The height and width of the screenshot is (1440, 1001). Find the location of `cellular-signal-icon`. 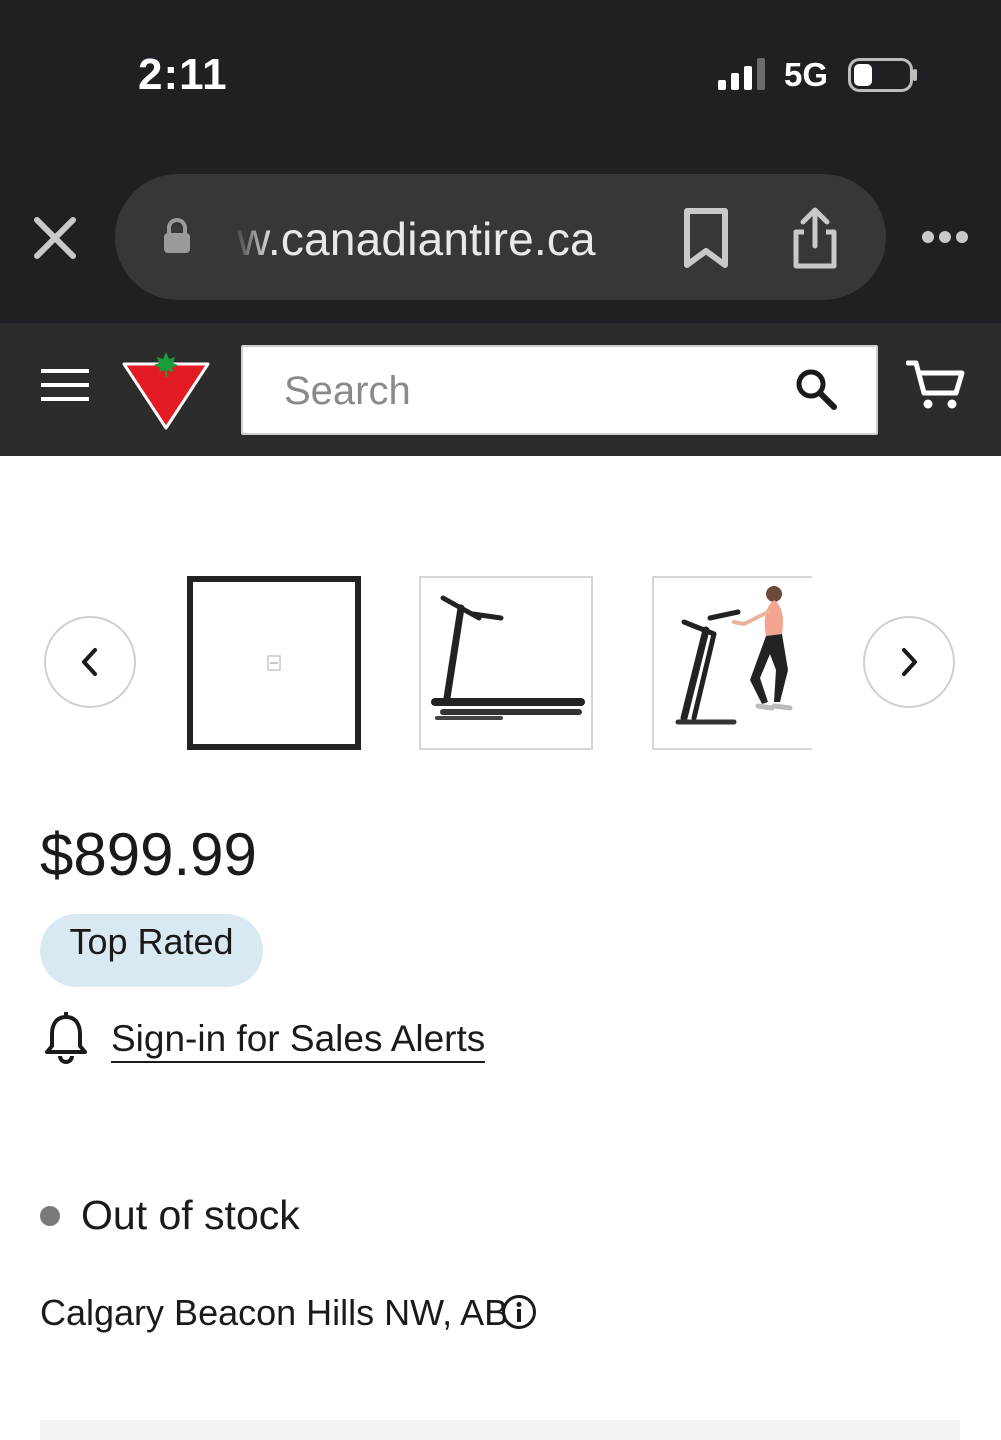

cellular-signal-icon is located at coordinates (741, 74).